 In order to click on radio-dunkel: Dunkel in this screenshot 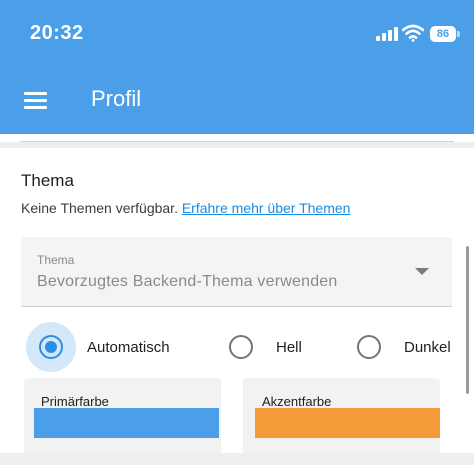, I will do `click(407, 346)`.